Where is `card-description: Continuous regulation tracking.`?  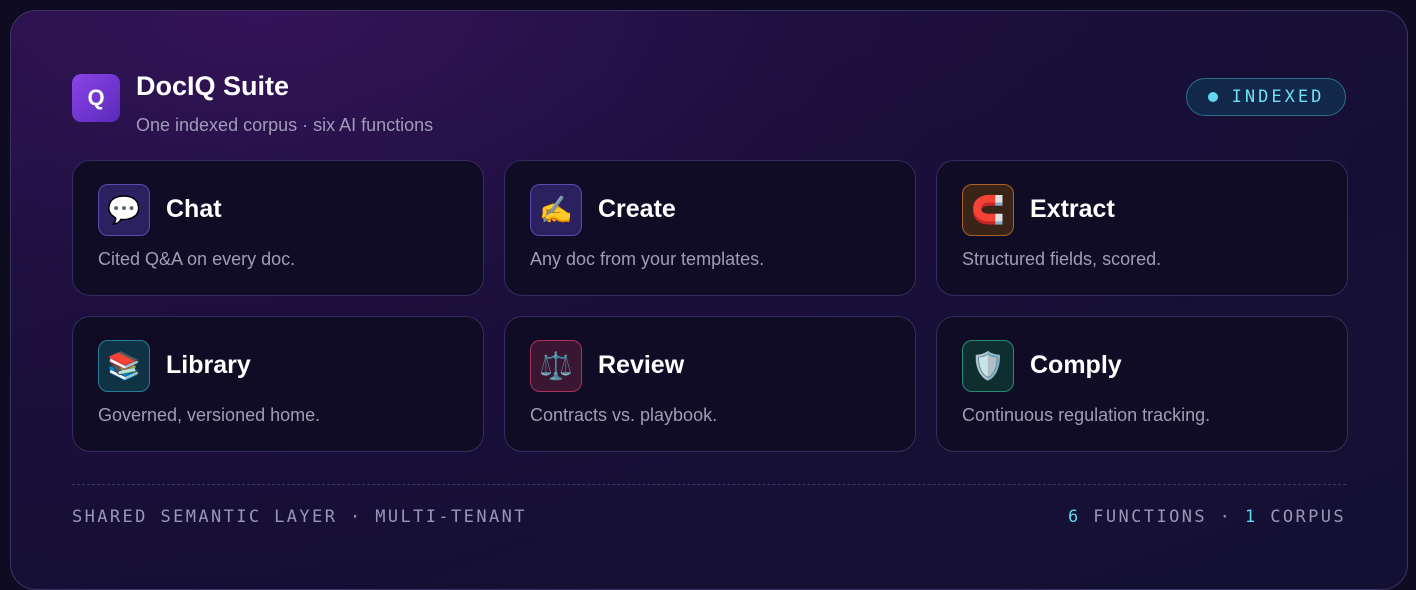 card-description: Continuous regulation tracking. is located at coordinates (1086, 415).